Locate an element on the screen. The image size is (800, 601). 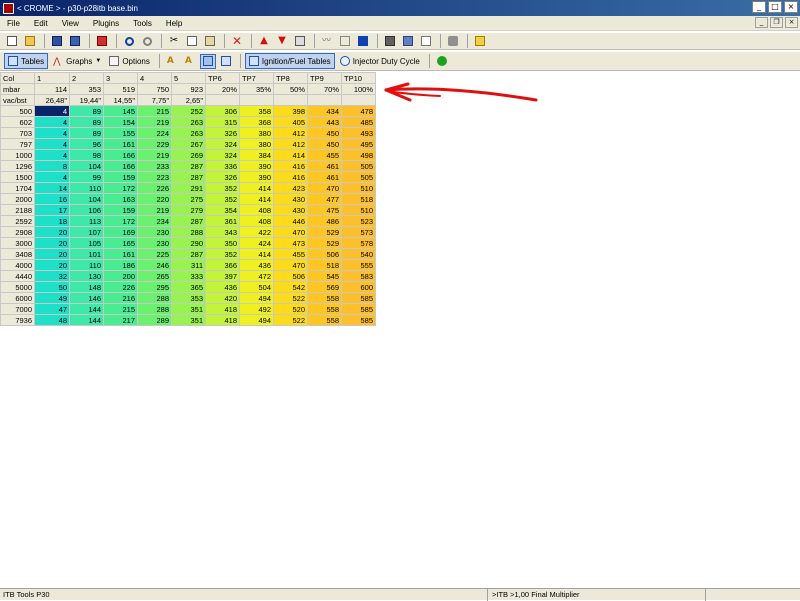
menu-edit: Edit is located at coordinates (41, 23).